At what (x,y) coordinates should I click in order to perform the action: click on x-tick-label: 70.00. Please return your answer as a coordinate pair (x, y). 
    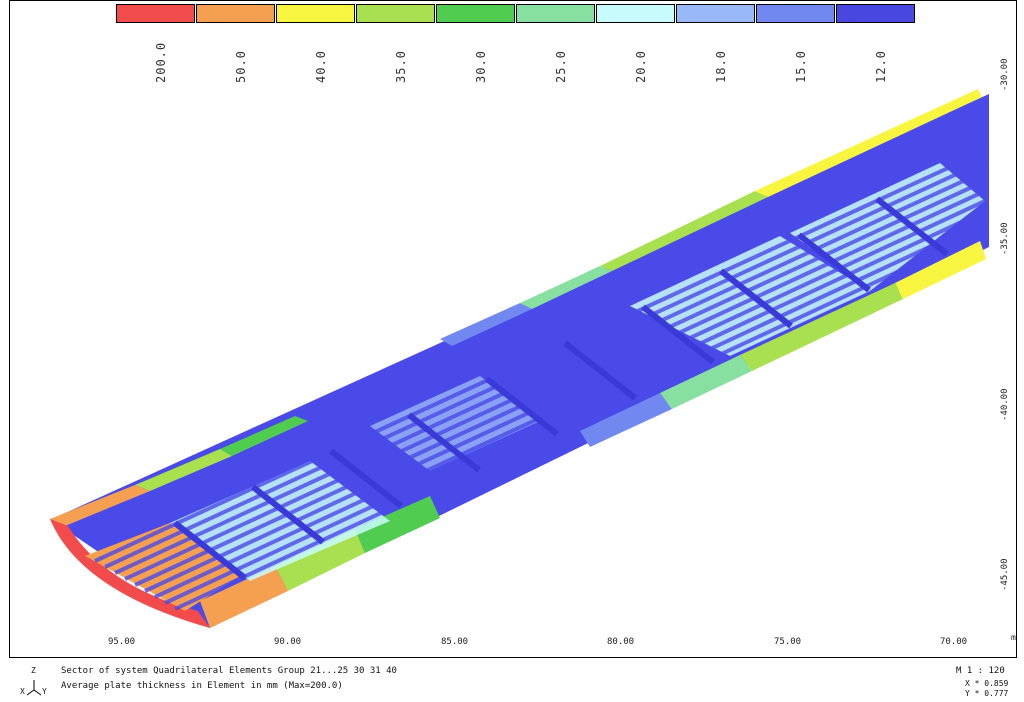
    Looking at the image, I should click on (954, 642).